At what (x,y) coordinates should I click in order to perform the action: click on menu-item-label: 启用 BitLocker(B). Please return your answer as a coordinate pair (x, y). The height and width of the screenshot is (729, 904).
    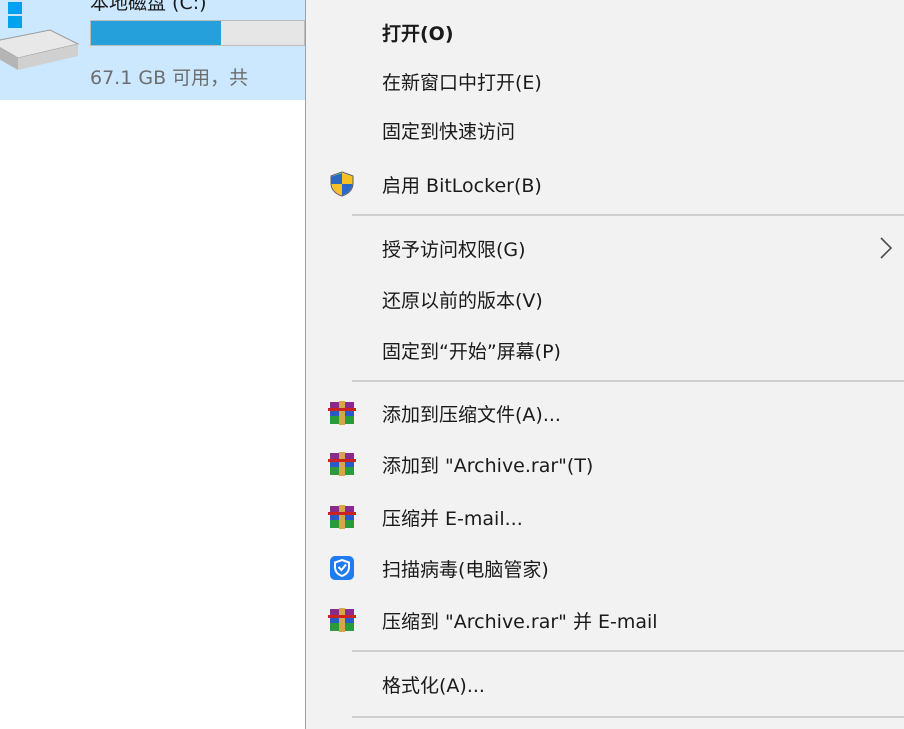
    Looking at the image, I should click on (462, 185).